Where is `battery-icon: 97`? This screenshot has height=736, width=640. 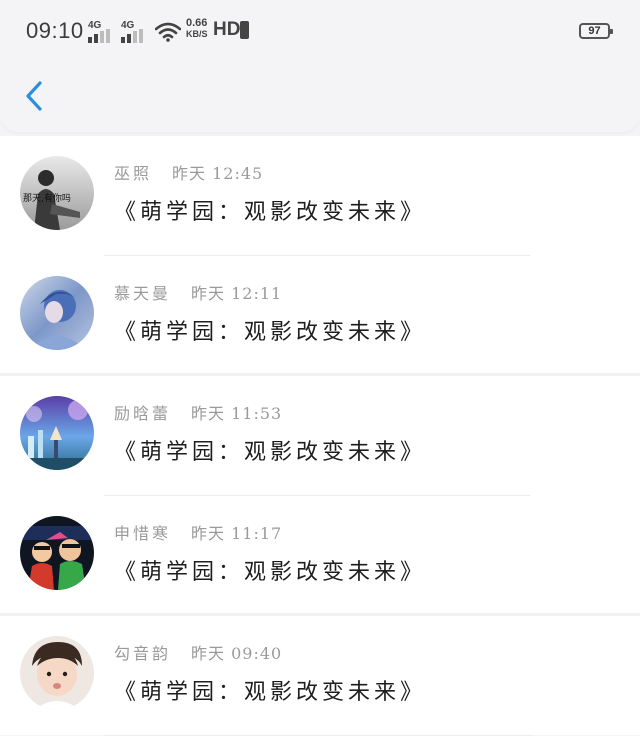
battery-icon: 97 is located at coordinates (596, 31).